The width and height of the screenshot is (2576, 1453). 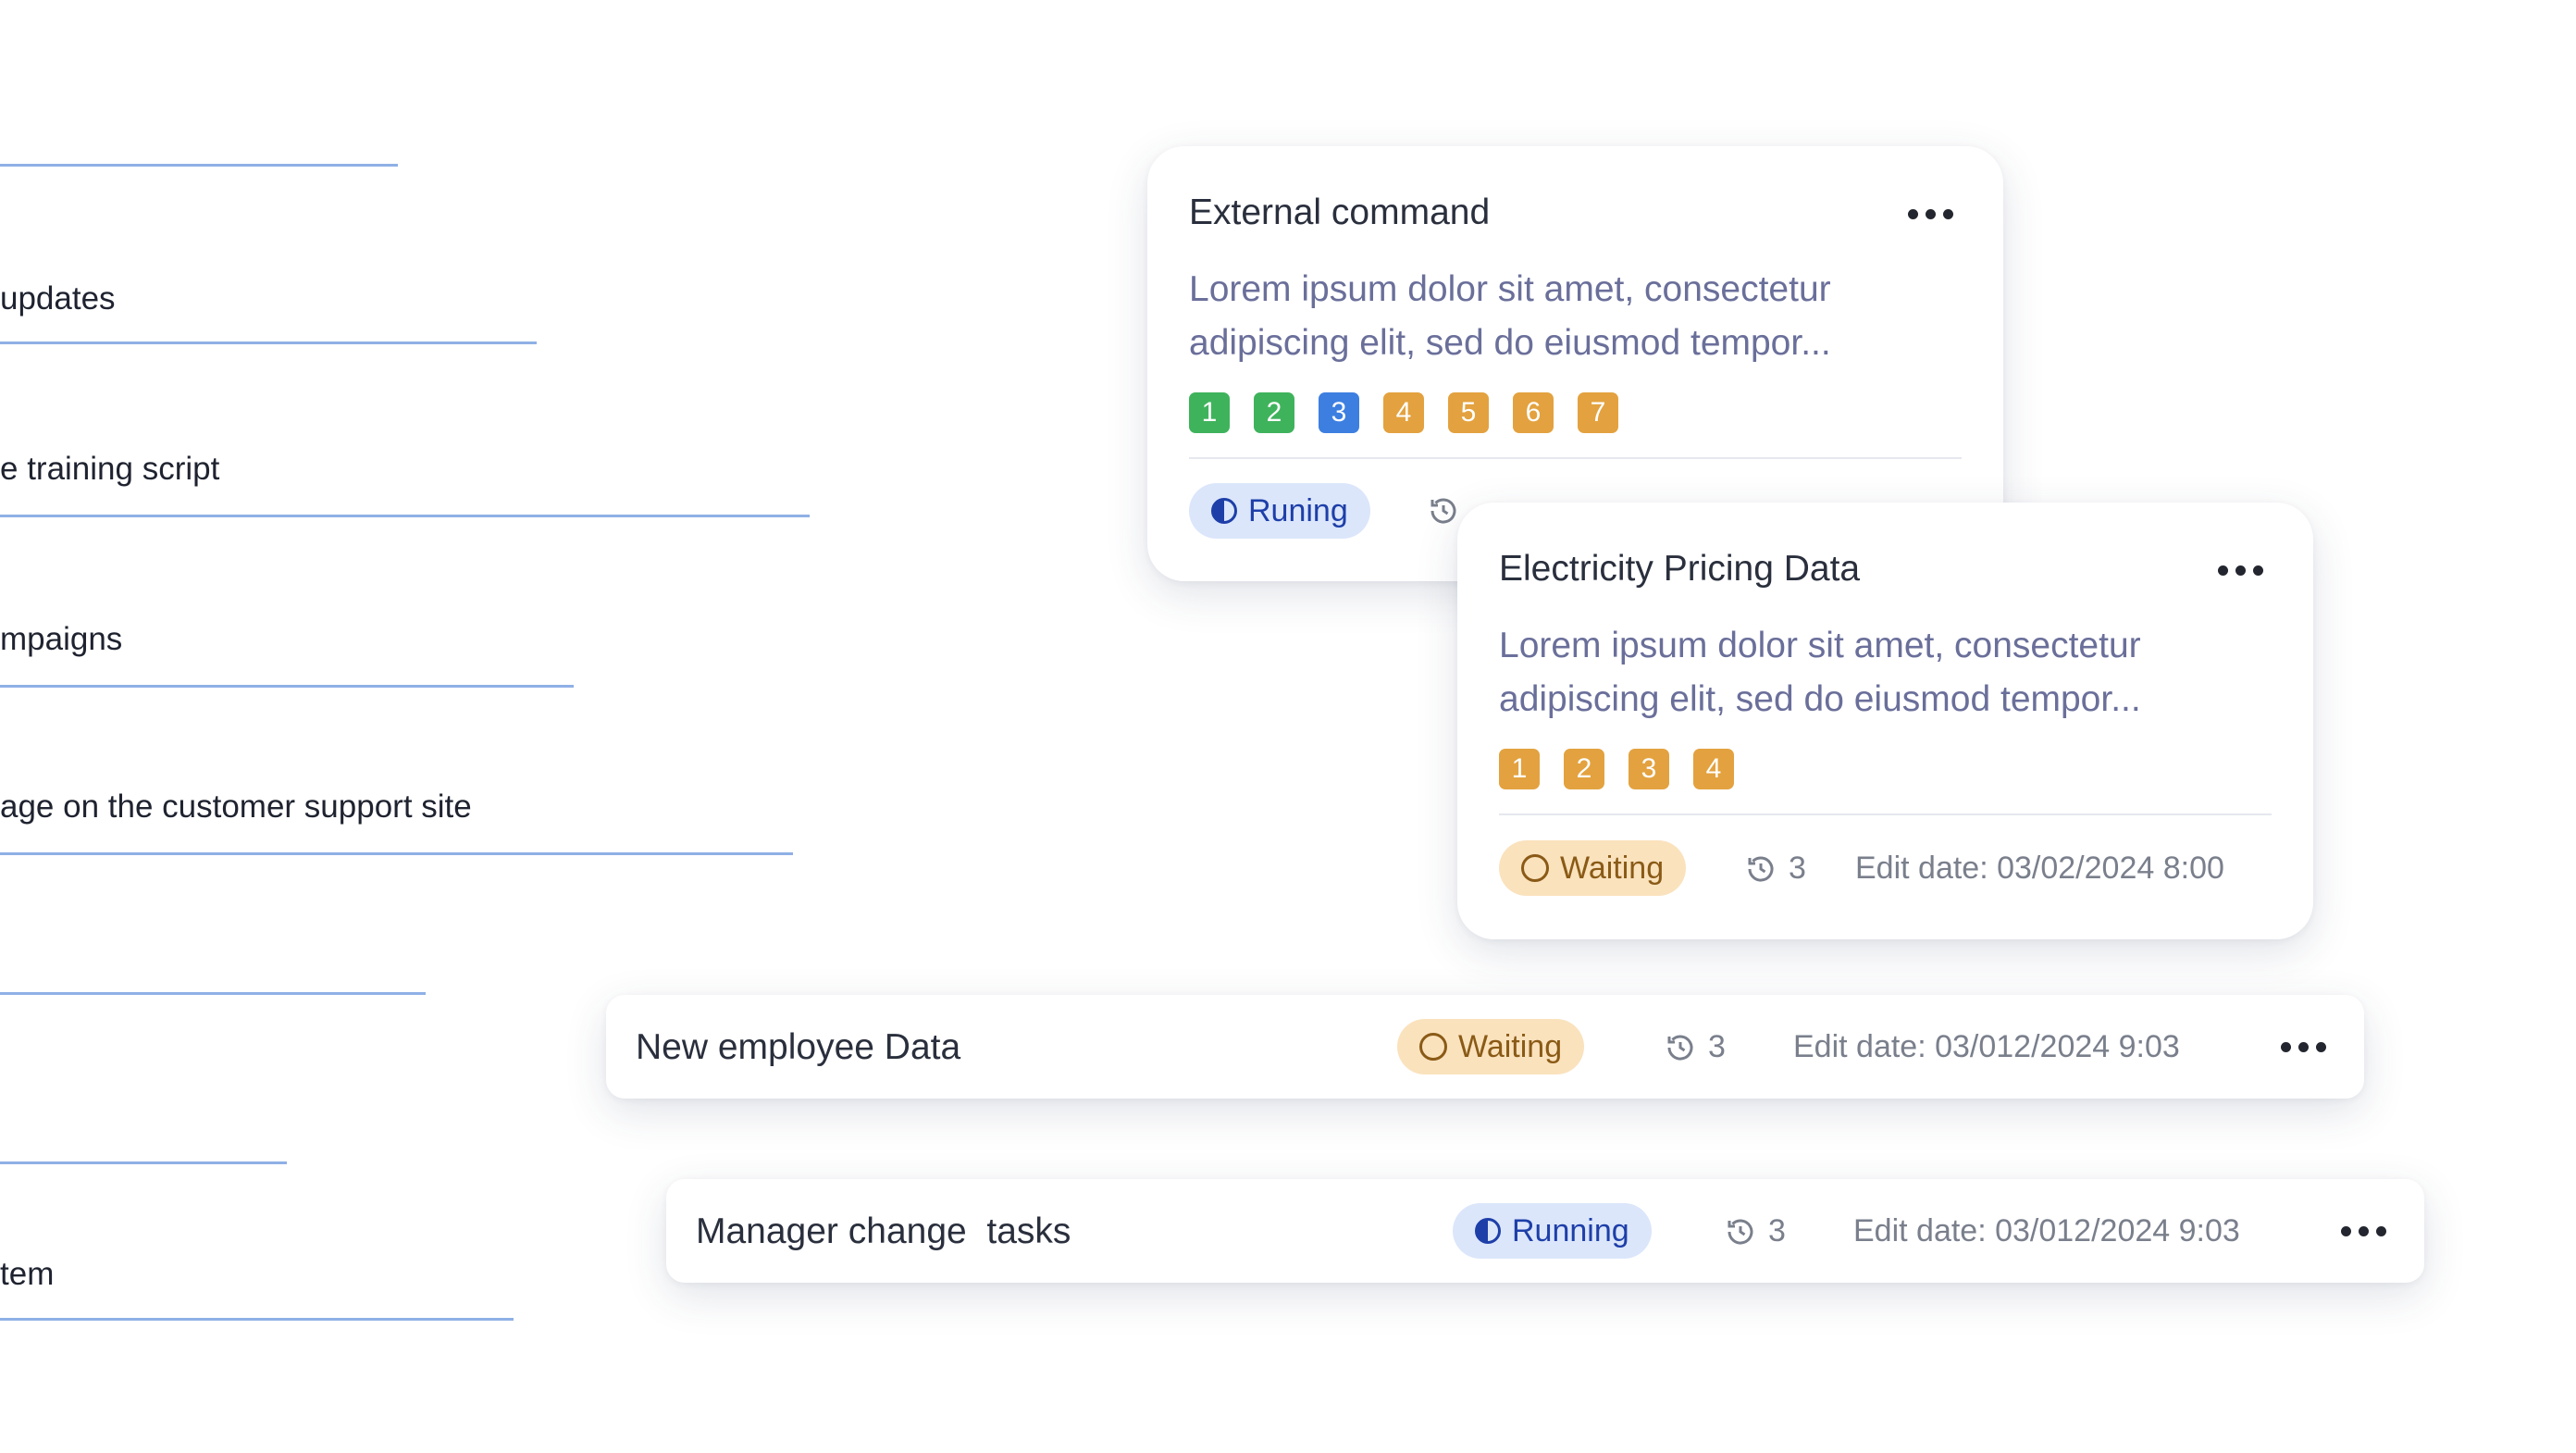 I want to click on list-item-label: e training script, so click(x=110, y=469).